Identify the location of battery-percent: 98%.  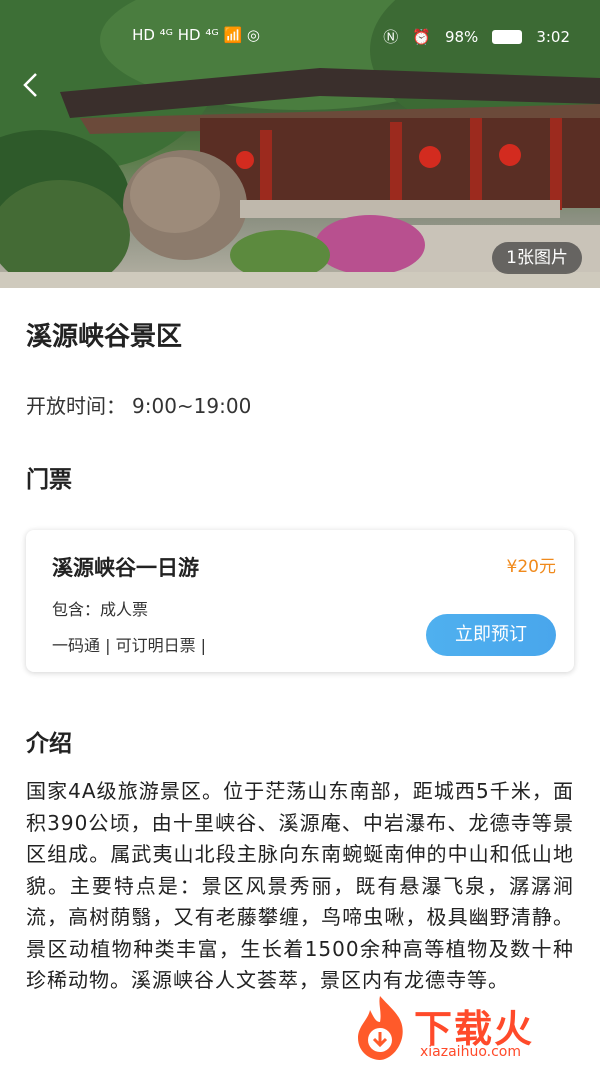
(461, 36).